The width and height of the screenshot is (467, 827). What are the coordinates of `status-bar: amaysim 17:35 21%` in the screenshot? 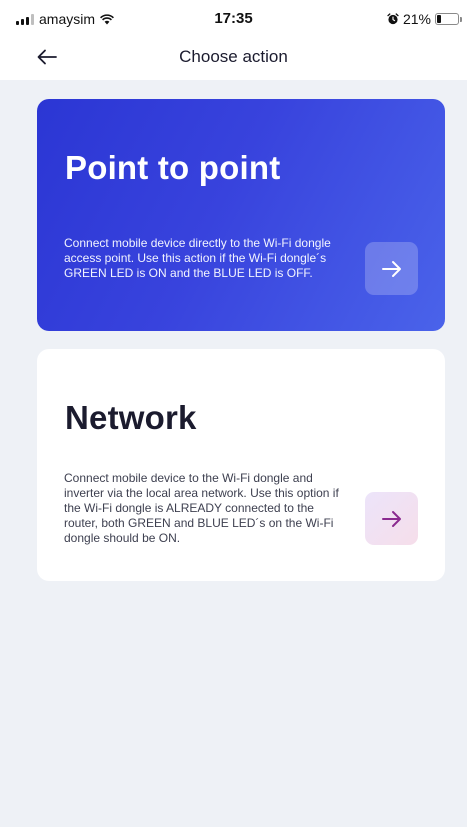 It's located at (233, 17).